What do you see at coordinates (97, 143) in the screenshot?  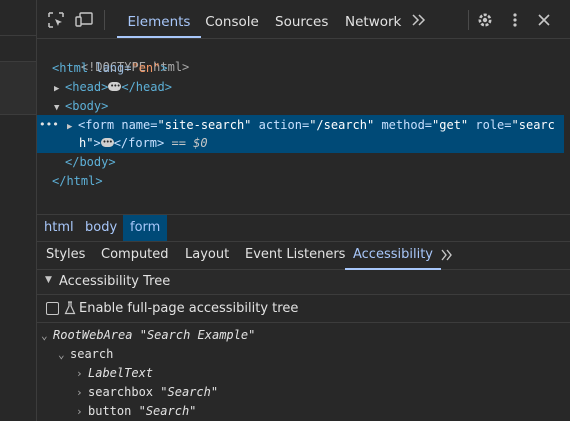 I see `form-tag-end: >` at bounding box center [97, 143].